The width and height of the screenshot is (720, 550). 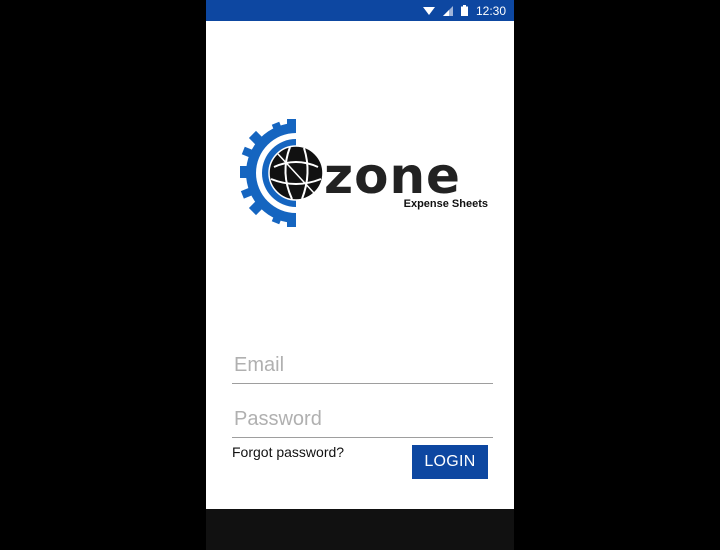 What do you see at coordinates (447, 10) in the screenshot?
I see `signal-icon` at bounding box center [447, 10].